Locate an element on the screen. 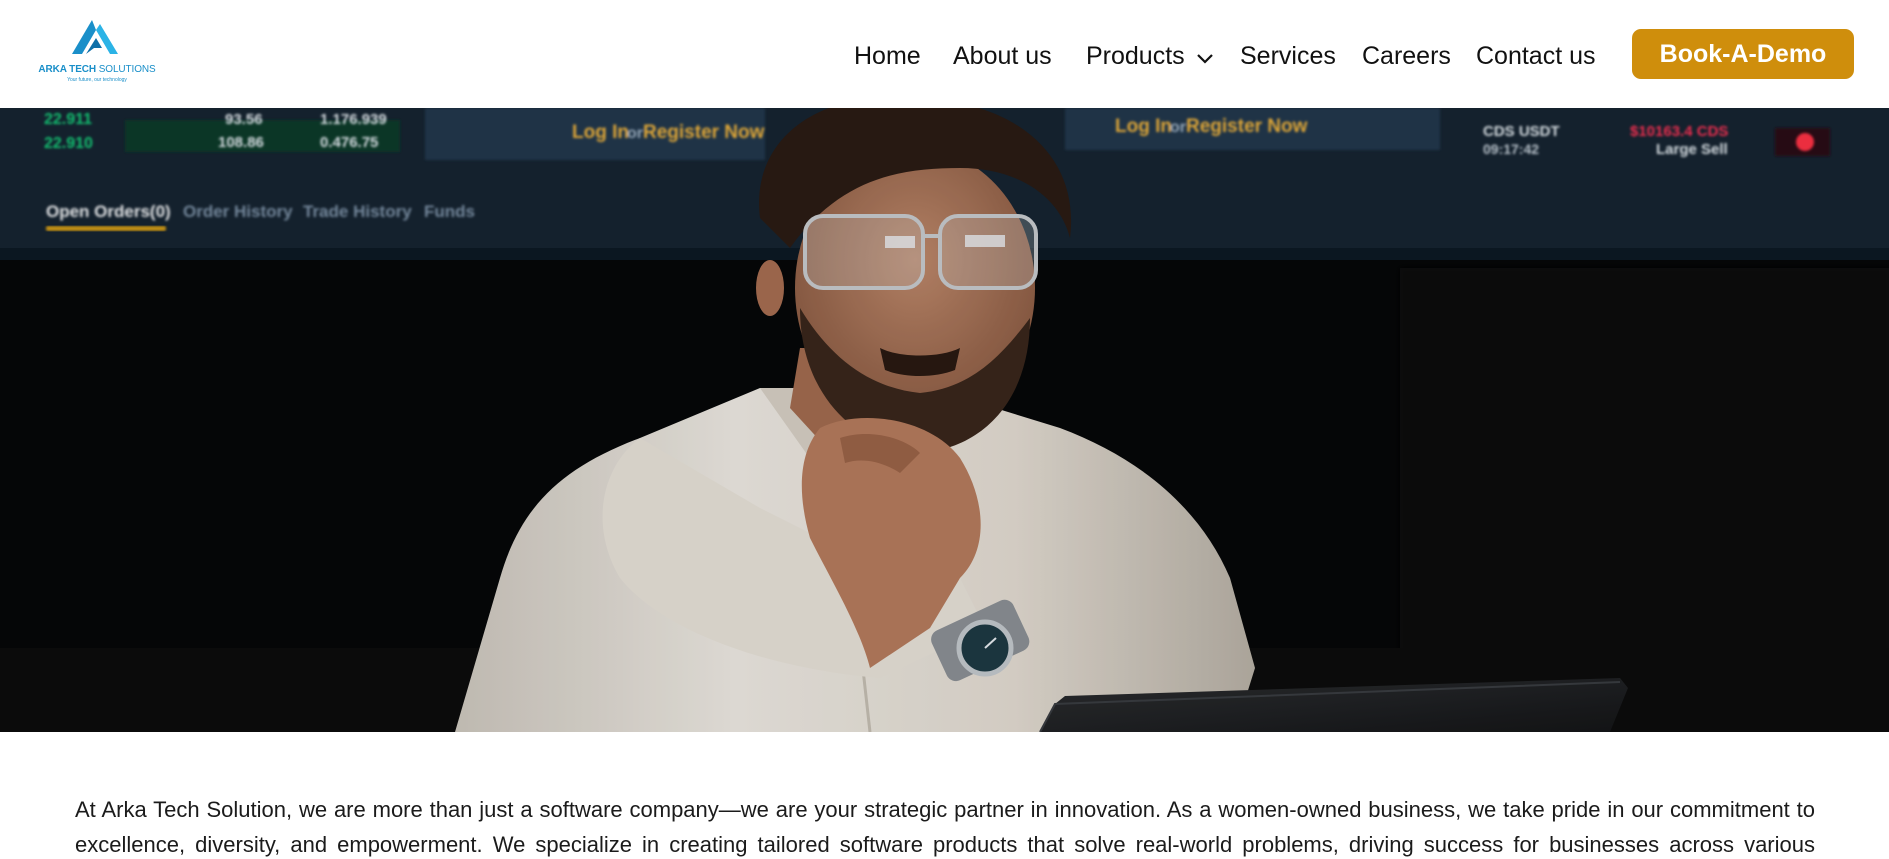 This screenshot has height=859, width=1889. nav-about-us: About us is located at coordinates (1002, 56).